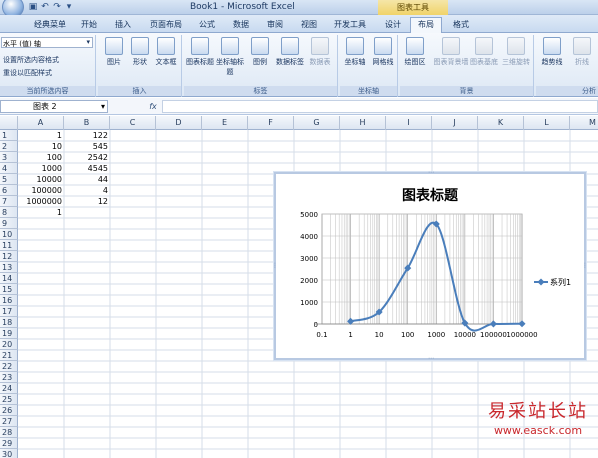 The image size is (598, 458). What do you see at coordinates (430, 195) in the screenshot?
I see `chart-title: 图表标题` at bounding box center [430, 195].